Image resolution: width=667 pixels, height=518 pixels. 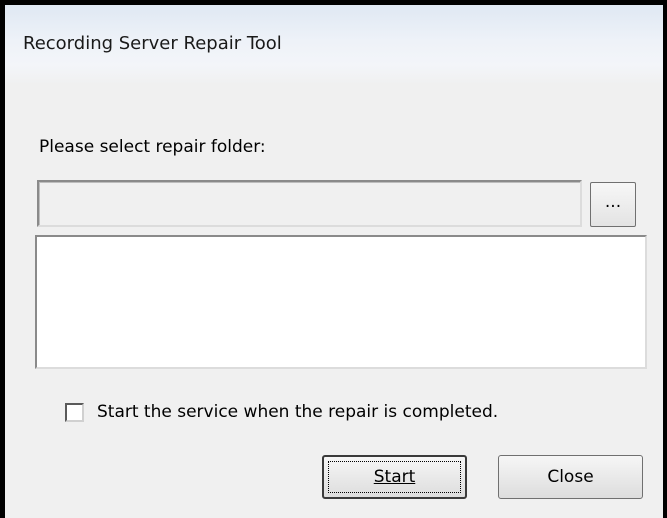 I want to click on close-button-label: Close, so click(x=570, y=477).